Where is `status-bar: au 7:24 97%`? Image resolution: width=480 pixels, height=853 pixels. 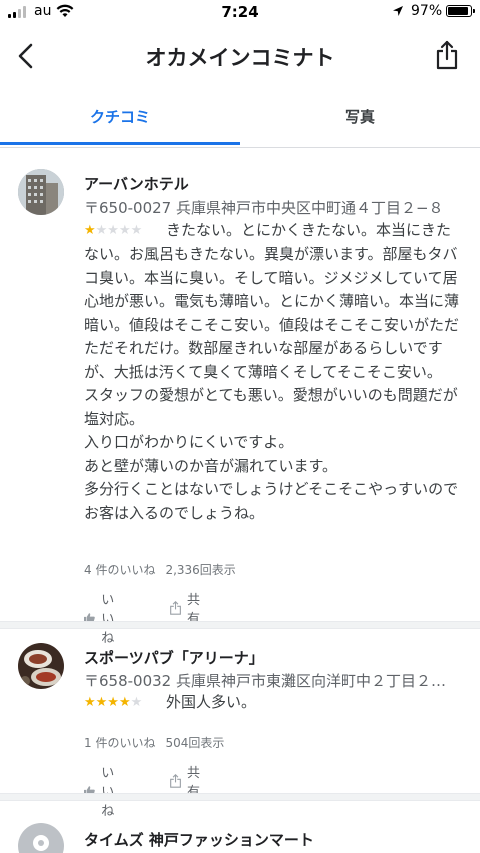
status-bar: au 7:24 97% is located at coordinates (240, 12).